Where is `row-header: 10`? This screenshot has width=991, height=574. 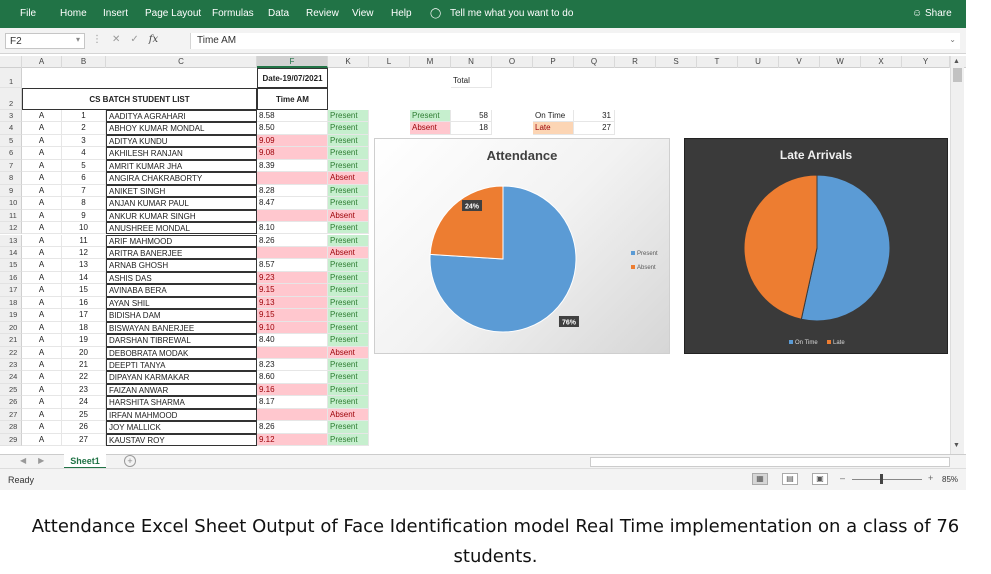
row-header: 10 is located at coordinates (11, 203).